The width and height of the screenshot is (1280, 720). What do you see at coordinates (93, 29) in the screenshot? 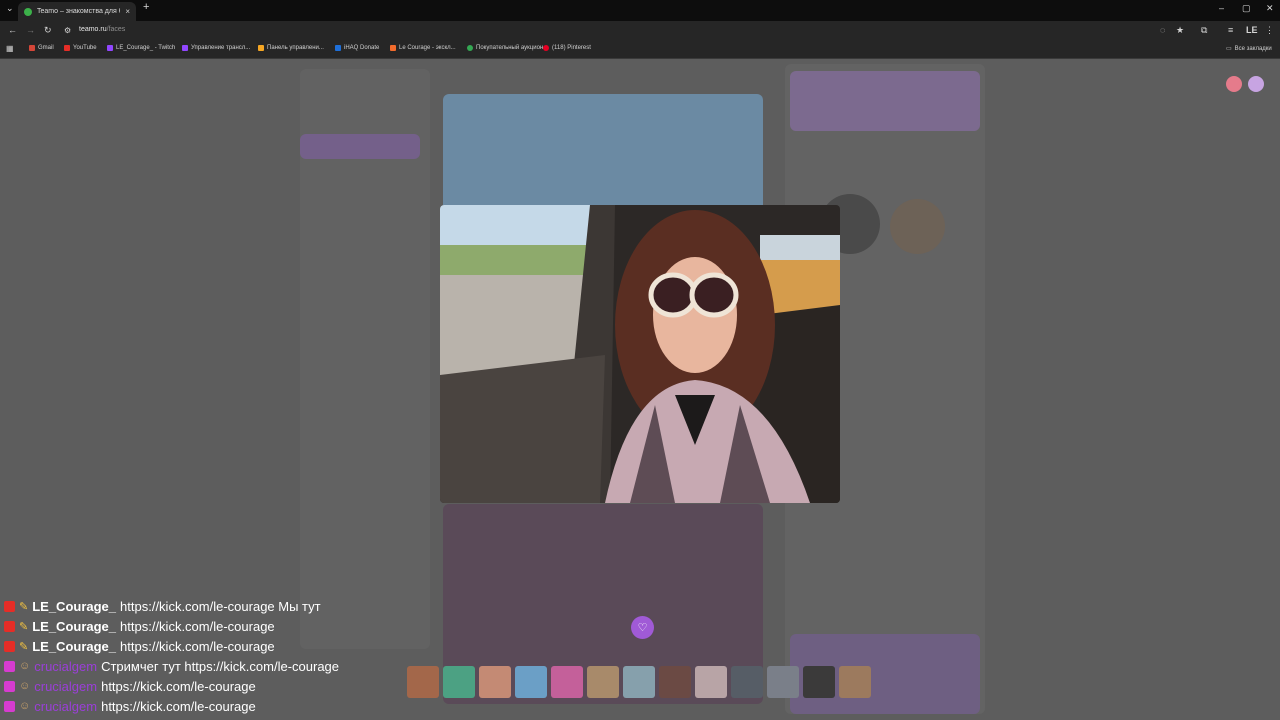
I see `url-host: teamo.ru` at bounding box center [93, 29].